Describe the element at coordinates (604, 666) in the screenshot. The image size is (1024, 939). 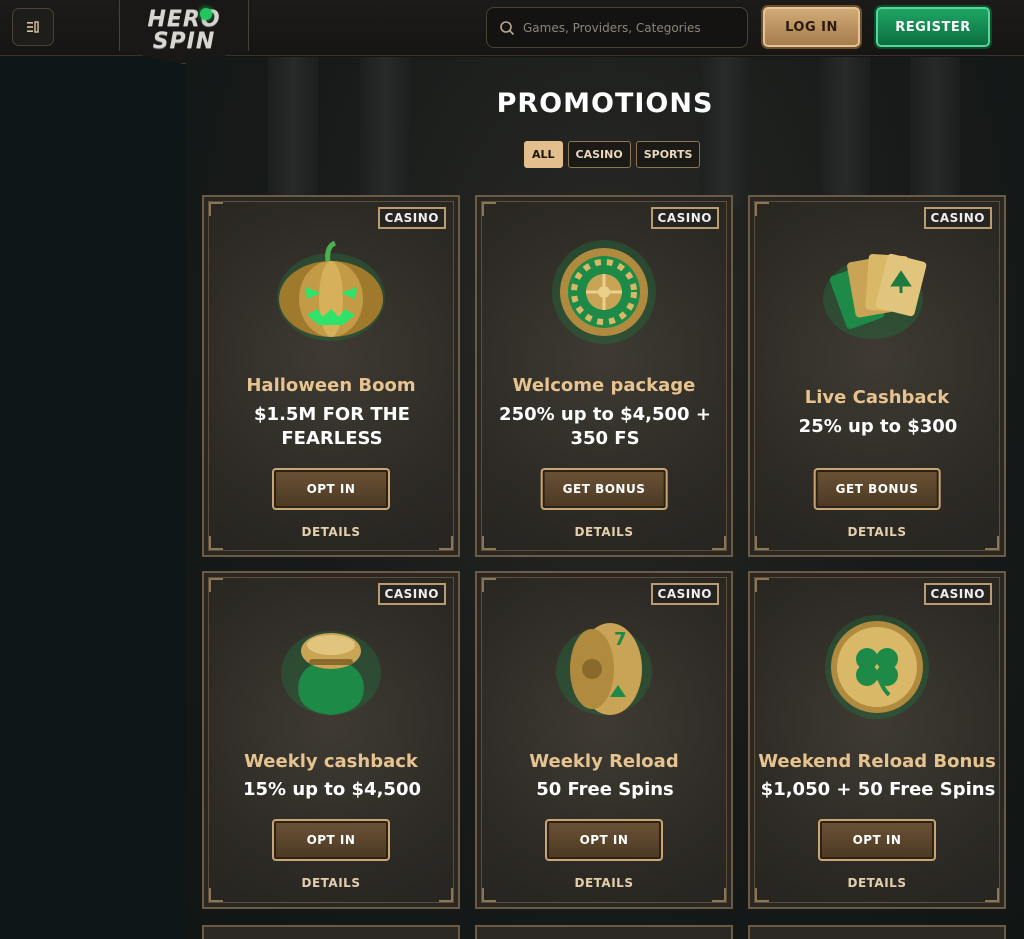
I see `slot-reel-icon: 7` at that location.